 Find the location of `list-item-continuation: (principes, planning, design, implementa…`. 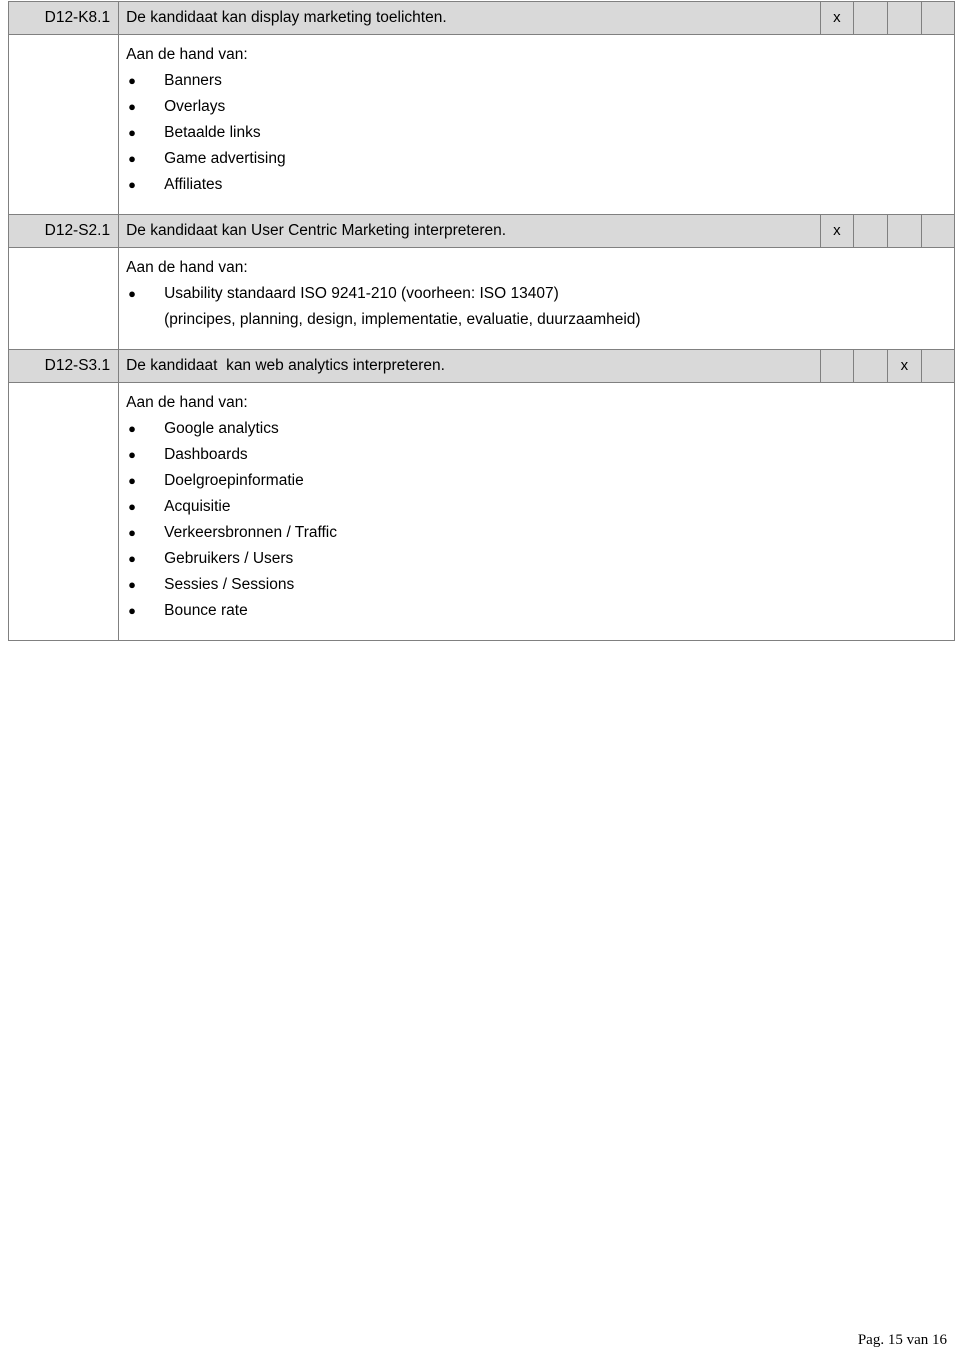

list-item-continuation: (principes, planning, design, implementa… is located at coordinates (402, 319).